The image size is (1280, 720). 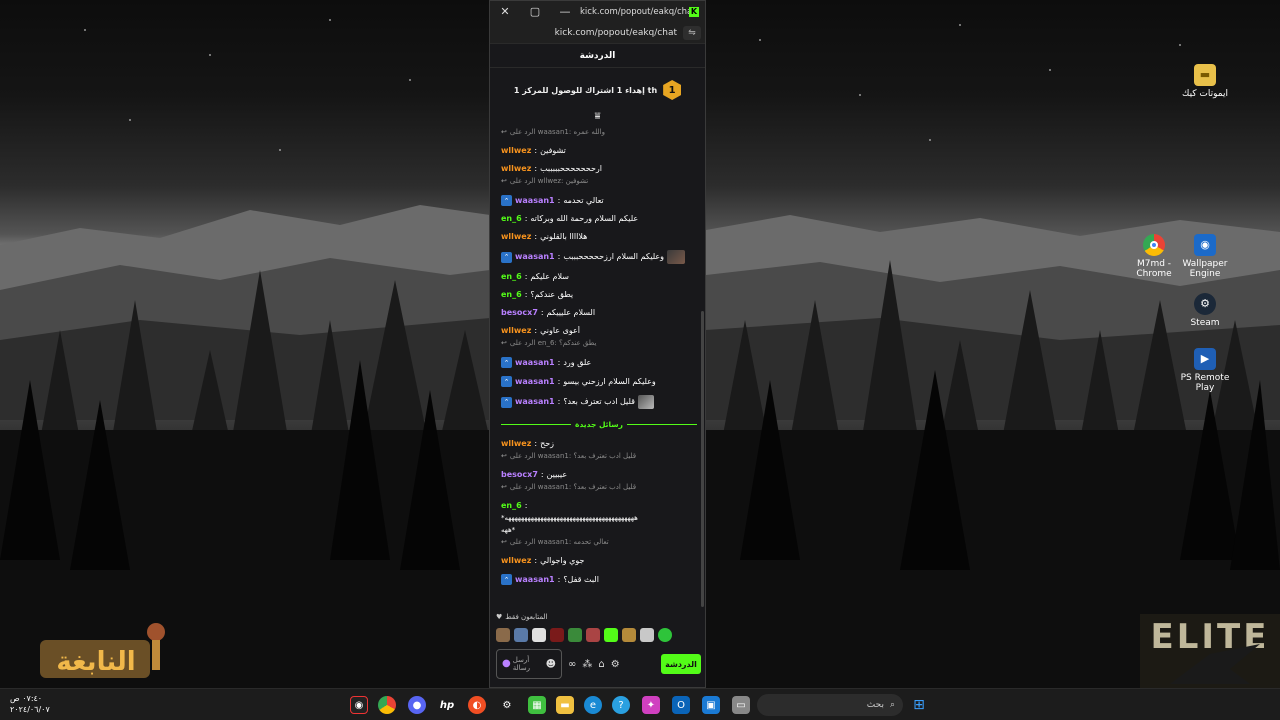 I want to click on chat-message: ⌃ waasan1: علق ورد, so click(x=599, y=362).